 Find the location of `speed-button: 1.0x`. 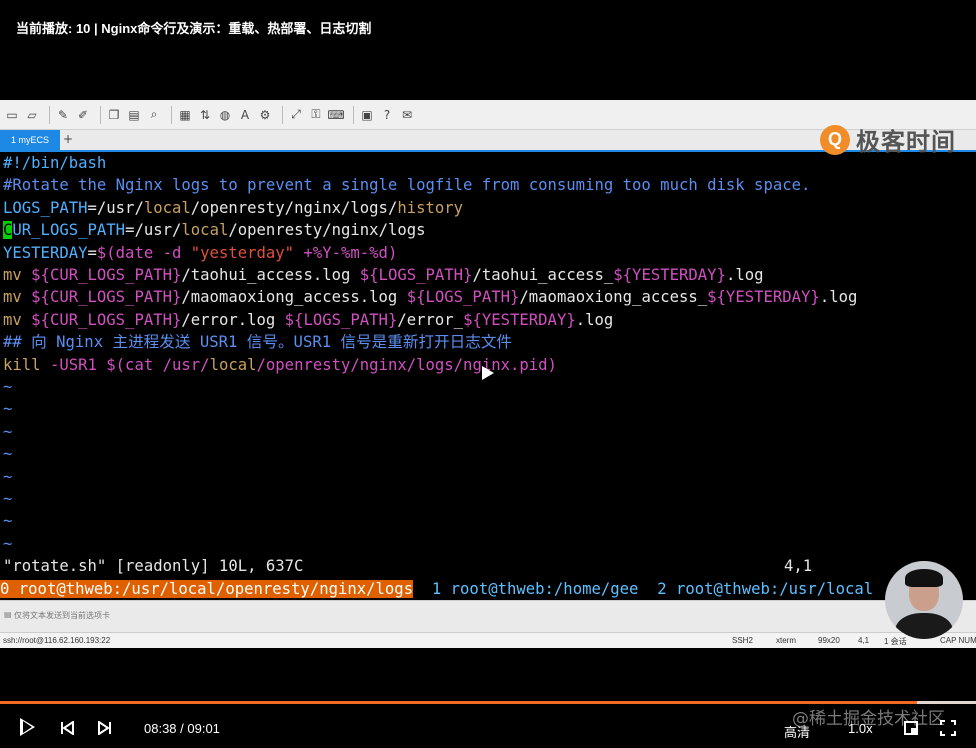

speed-button: 1.0x is located at coordinates (860, 728).